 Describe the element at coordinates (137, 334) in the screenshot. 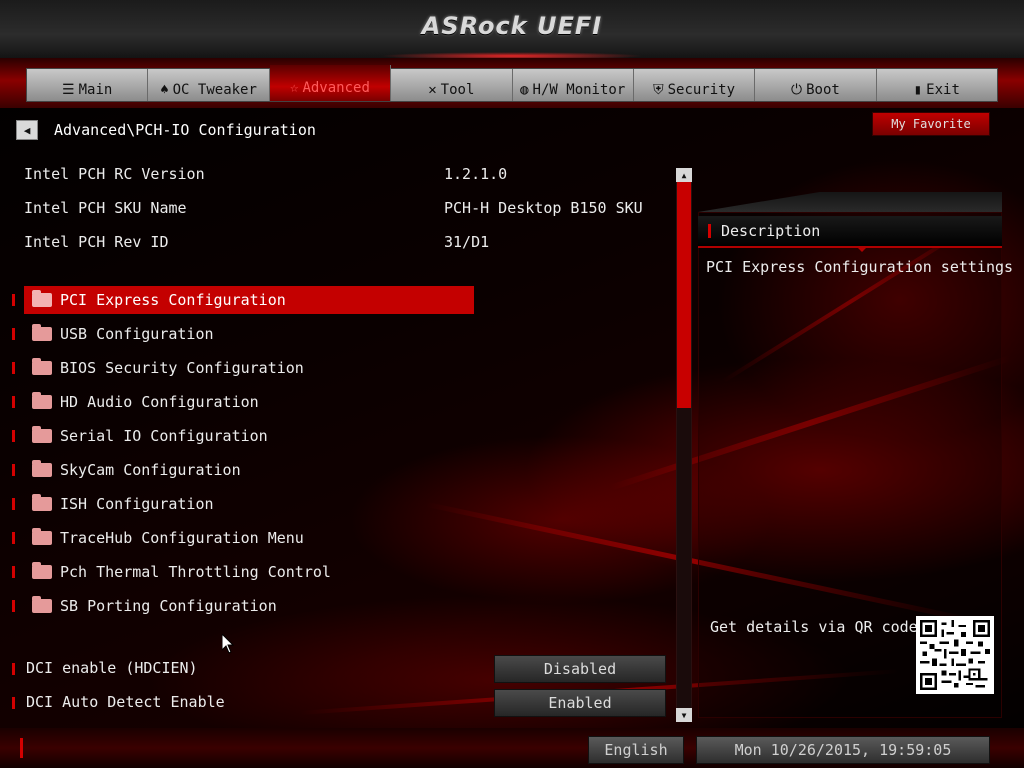

I see `menu-item-label: USB Configuration` at that location.